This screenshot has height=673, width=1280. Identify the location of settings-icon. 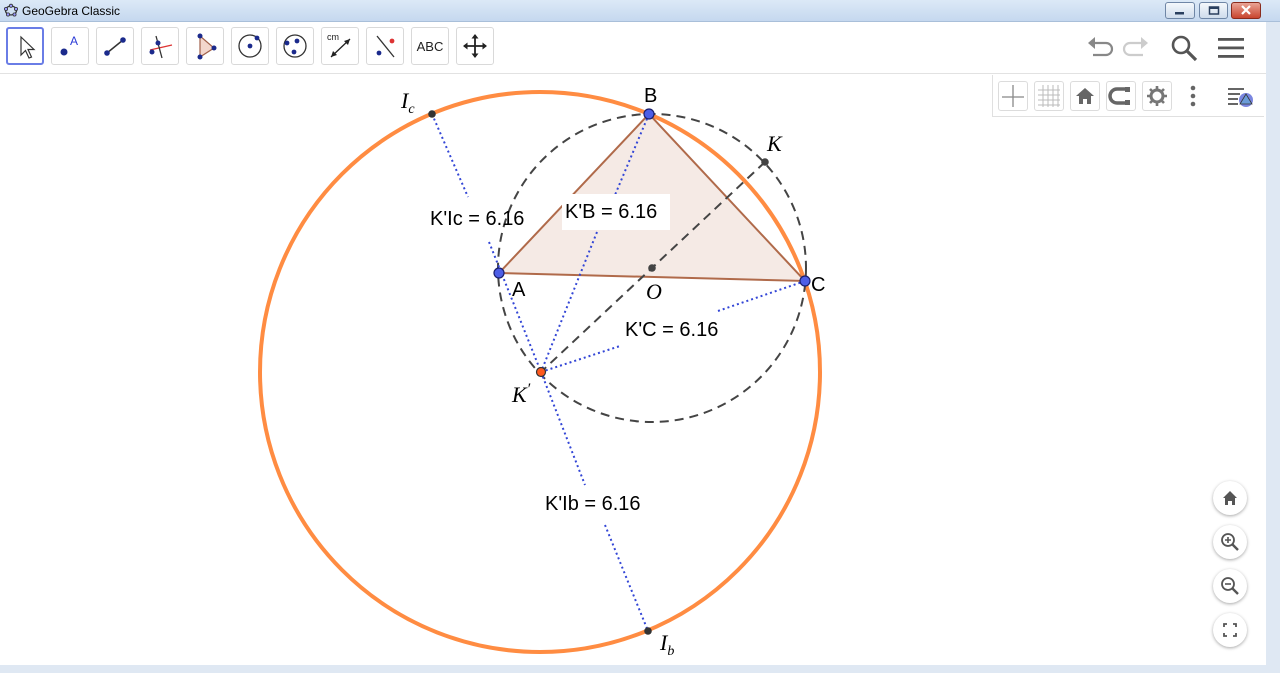
(1157, 96).